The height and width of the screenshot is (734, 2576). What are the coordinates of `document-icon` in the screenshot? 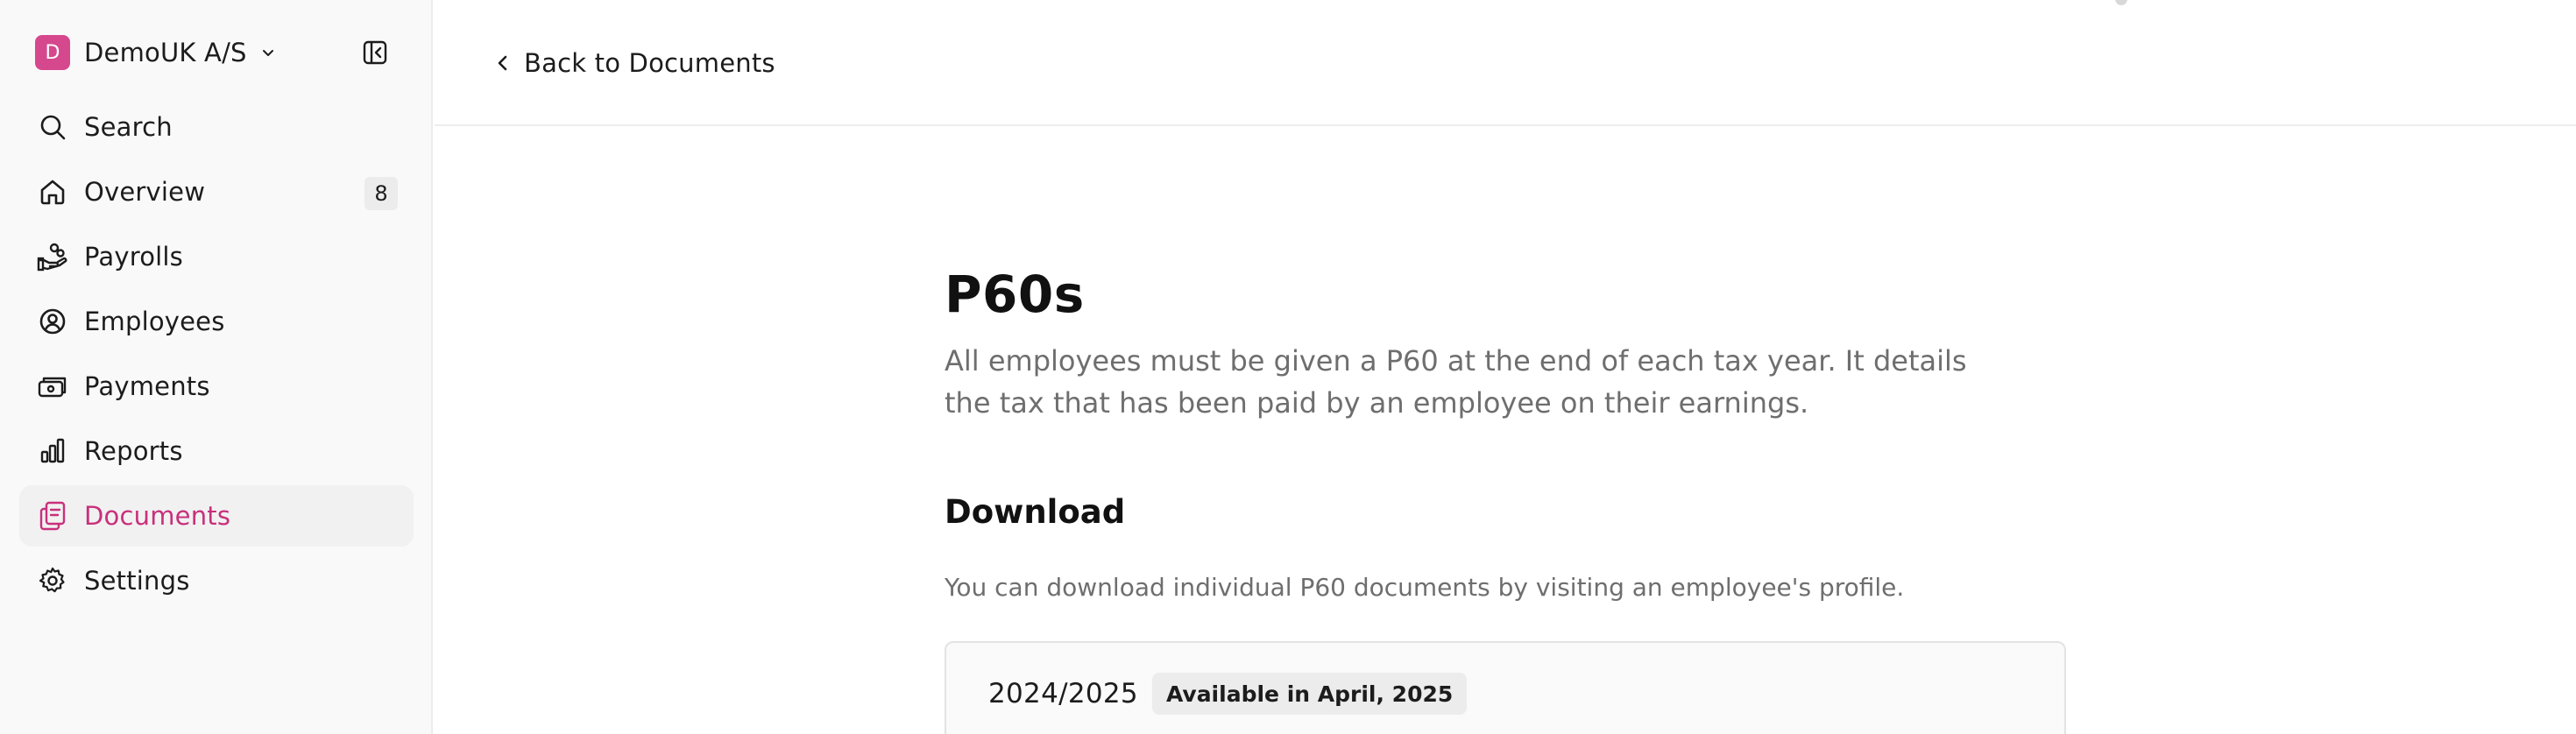 It's located at (52, 515).